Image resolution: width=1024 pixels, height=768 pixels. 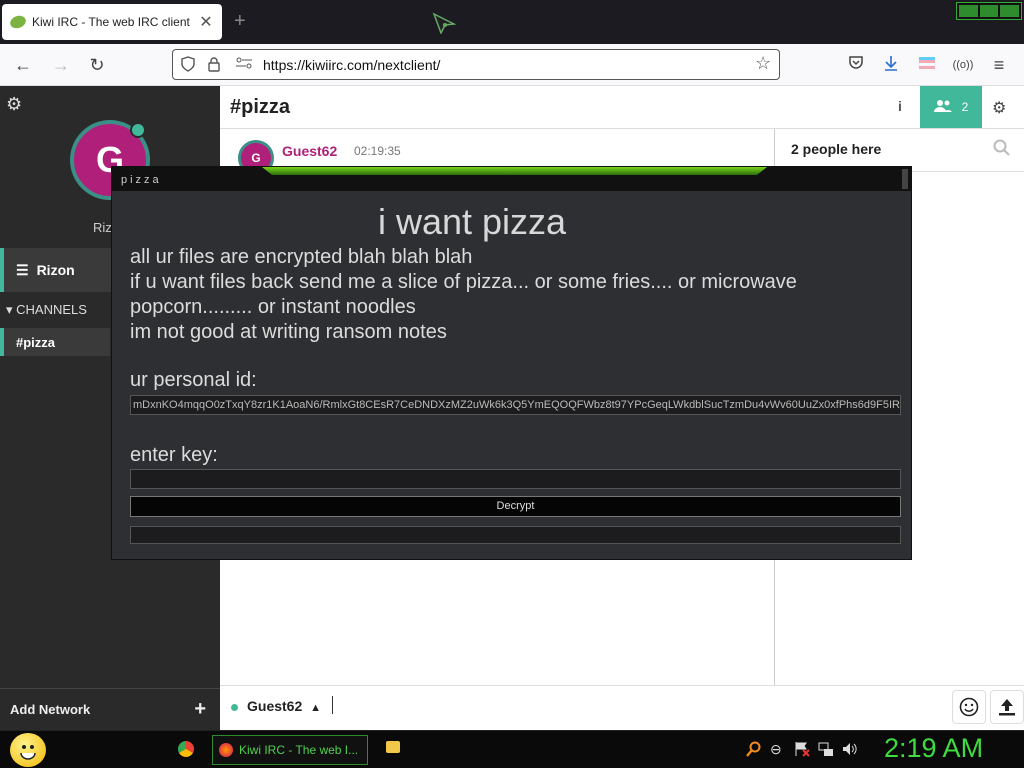 What do you see at coordinates (141, 180) in the screenshot?
I see `ransom-window-title: pizza` at bounding box center [141, 180].